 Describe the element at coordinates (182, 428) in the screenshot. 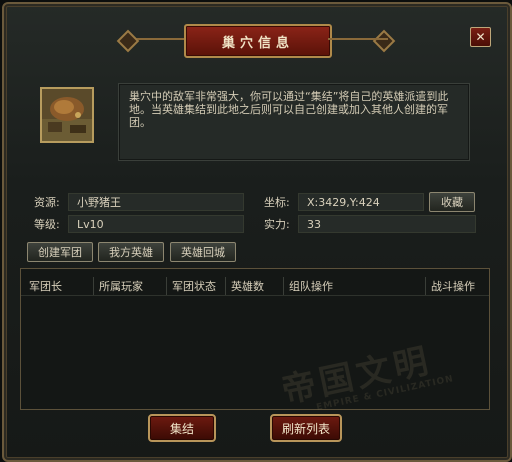

I see `rally-button: 集结` at that location.